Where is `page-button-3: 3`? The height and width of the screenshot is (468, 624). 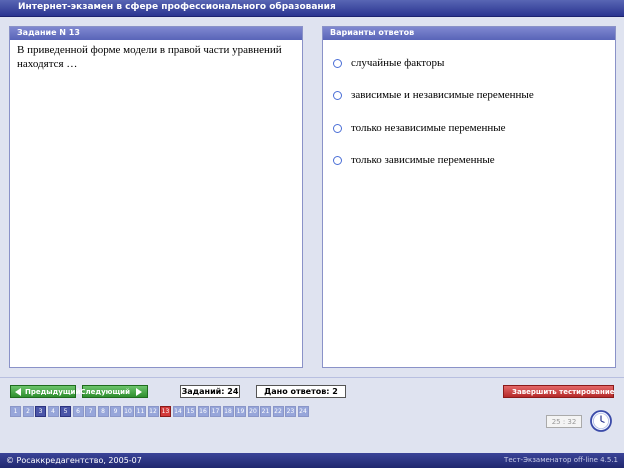 page-button-3: 3 is located at coordinates (40, 411).